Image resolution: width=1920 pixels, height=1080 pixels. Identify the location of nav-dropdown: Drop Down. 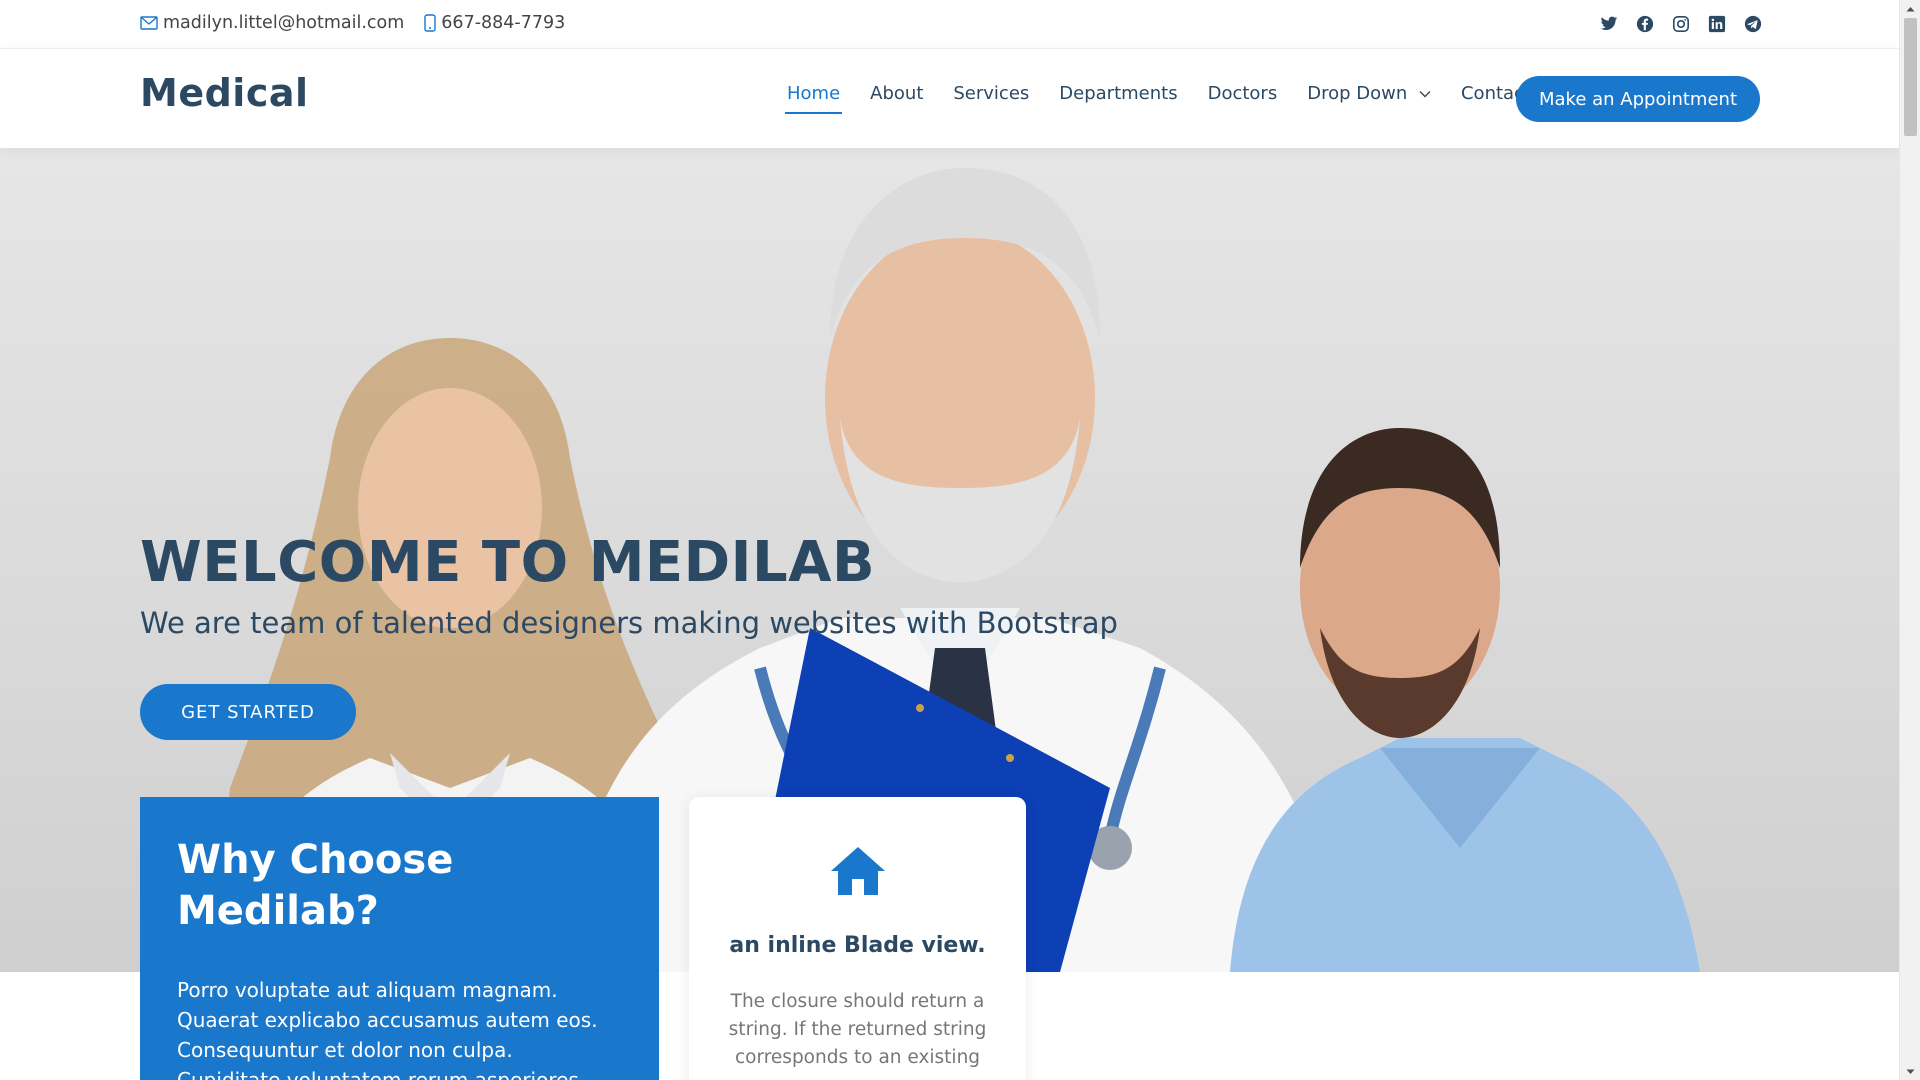
(1369, 98).